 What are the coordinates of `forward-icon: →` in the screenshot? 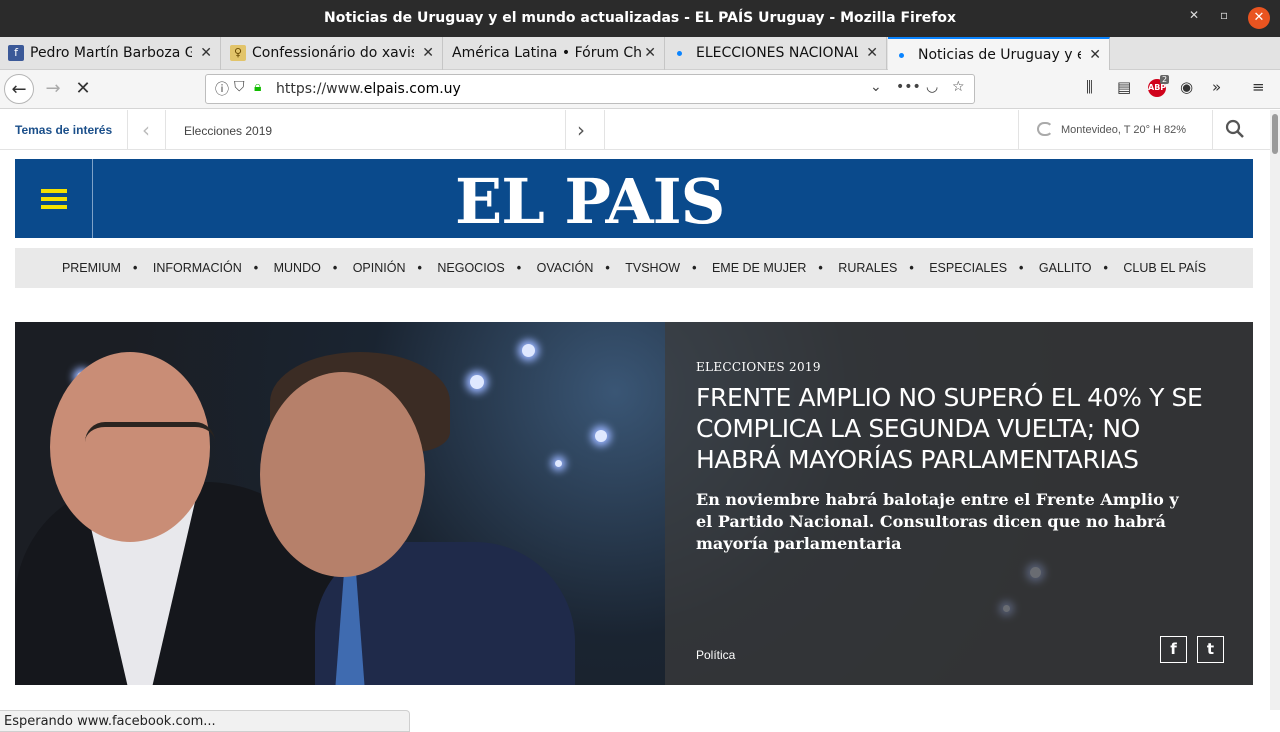 It's located at (53, 89).